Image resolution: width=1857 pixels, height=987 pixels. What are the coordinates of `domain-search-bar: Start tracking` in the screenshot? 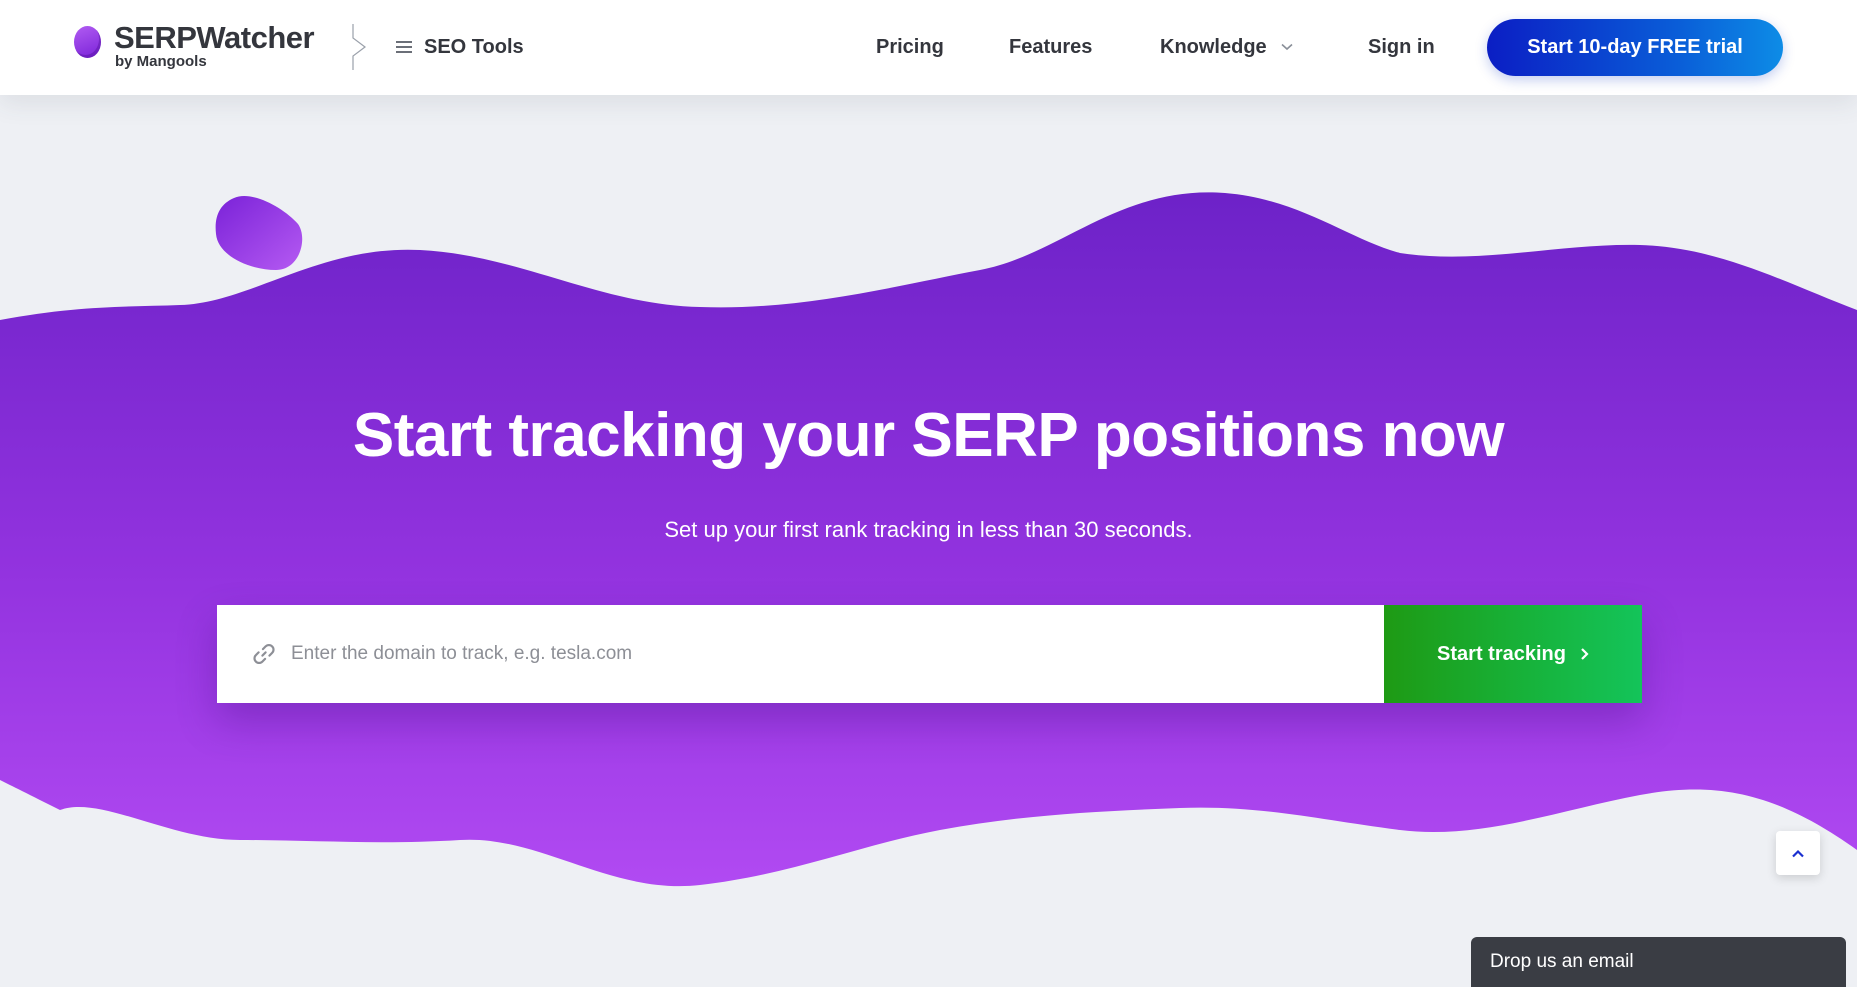 It's located at (929, 654).